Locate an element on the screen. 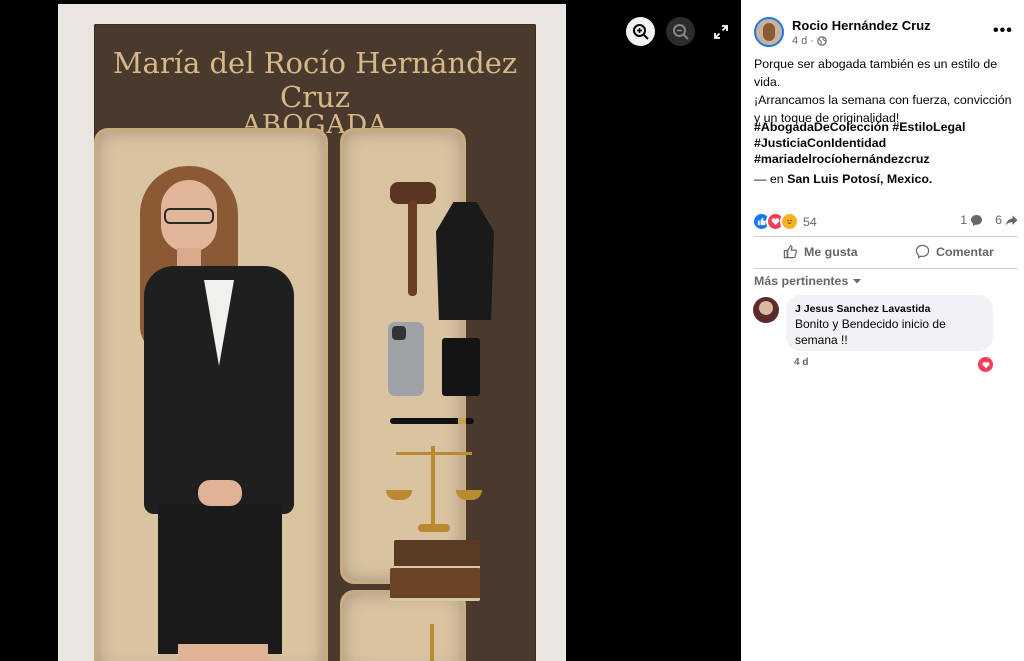  hashtag-link: #mariadelrocíohernándezcruz is located at coordinates (842, 159).